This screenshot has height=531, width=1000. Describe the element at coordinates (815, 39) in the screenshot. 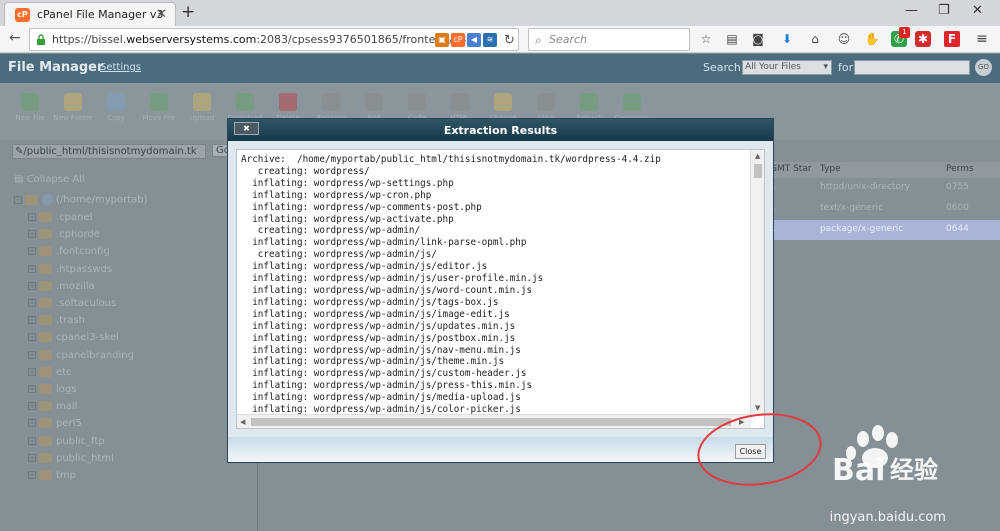

I see `home-icon: ⌂` at that location.